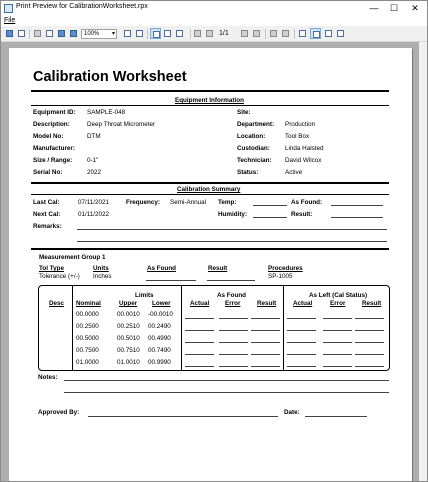  I want to click on approved-by-line, so click(183, 416).